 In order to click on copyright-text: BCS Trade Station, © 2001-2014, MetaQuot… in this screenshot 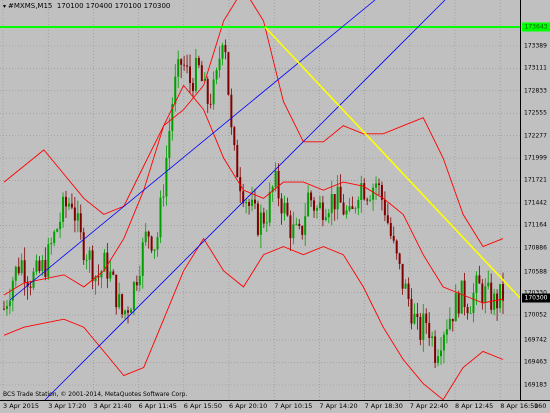, I will do `click(95, 394)`.